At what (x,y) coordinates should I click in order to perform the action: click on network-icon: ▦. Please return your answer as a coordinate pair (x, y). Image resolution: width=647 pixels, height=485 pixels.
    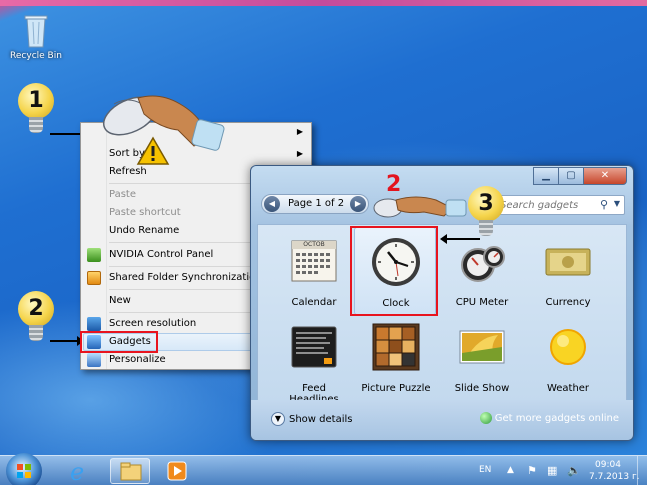
    Looking at the image, I should click on (552, 470).